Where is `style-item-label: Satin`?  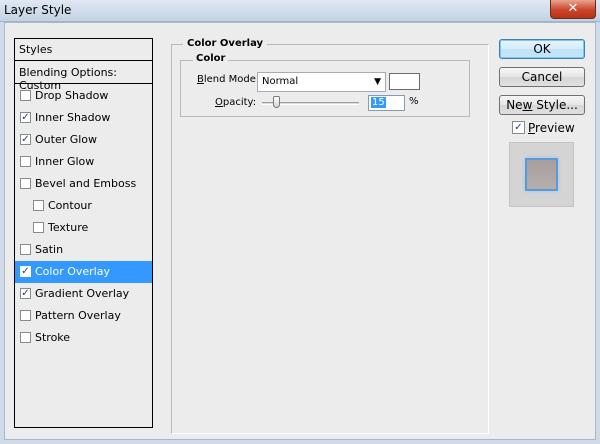
style-item-label: Satin is located at coordinates (49, 249).